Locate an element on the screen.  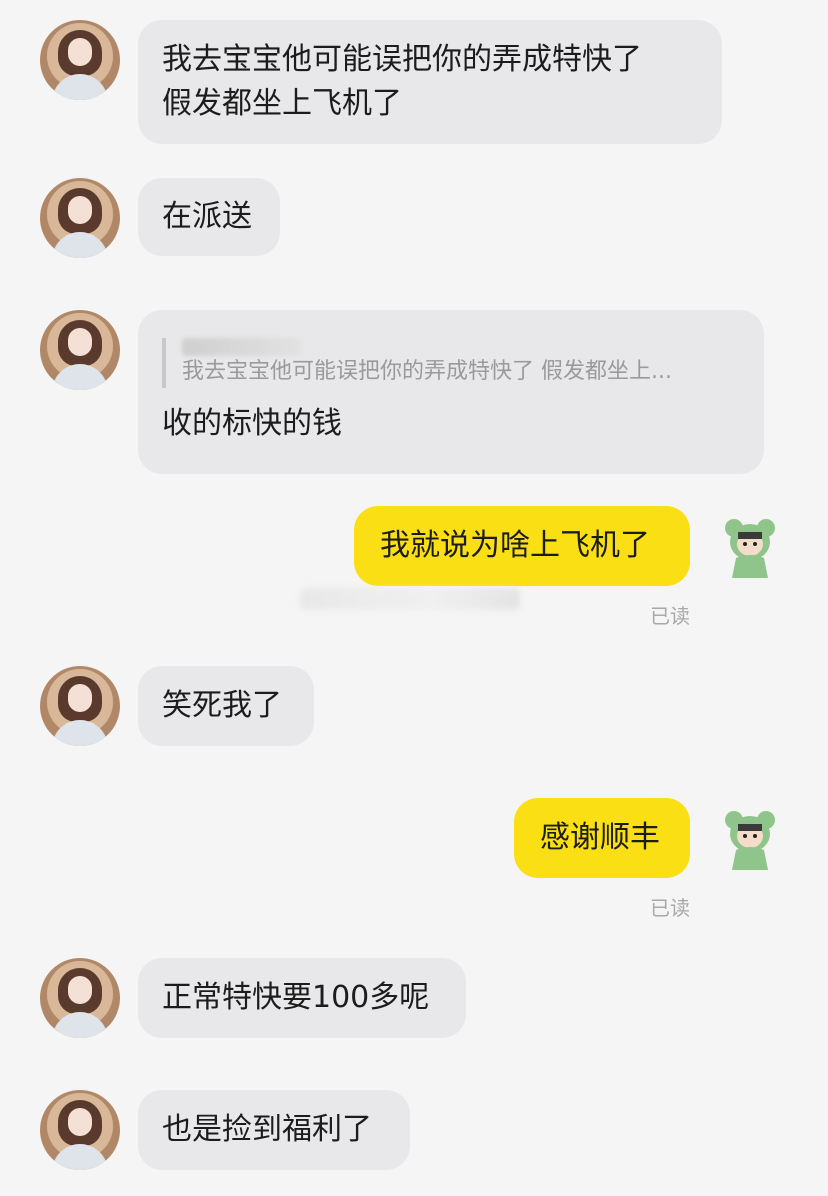
message-text: 正常特快要100多呢 is located at coordinates (296, 997).